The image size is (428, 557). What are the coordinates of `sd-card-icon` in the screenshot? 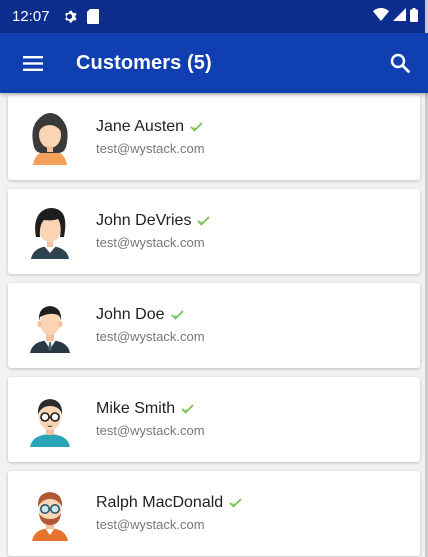 It's located at (92, 16).